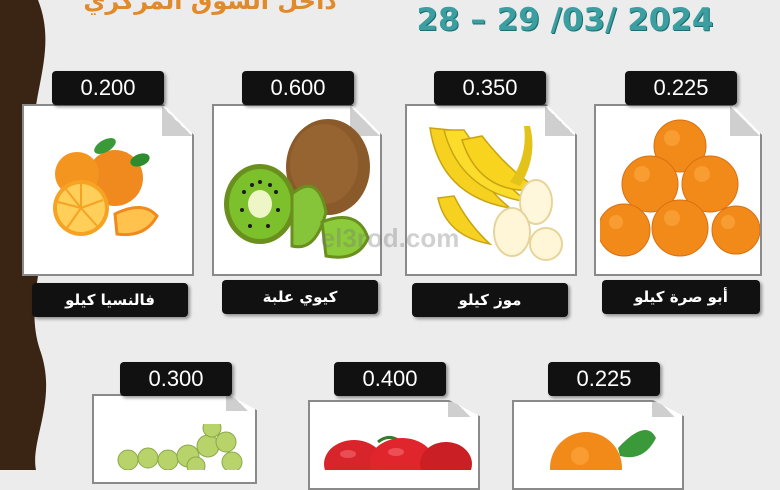 This screenshot has height=490, width=780. Describe the element at coordinates (681, 297) in the screenshot. I see `product-label: أبو صرة كيلو` at that location.